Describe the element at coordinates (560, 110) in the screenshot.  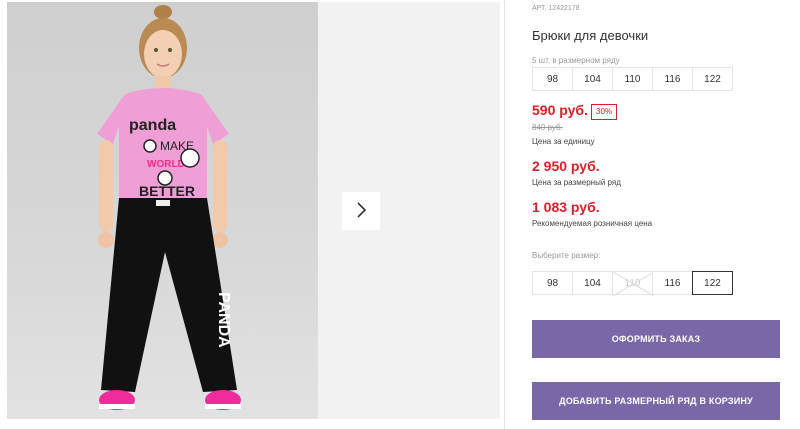
I see `unit-price: 590 руб.` at that location.